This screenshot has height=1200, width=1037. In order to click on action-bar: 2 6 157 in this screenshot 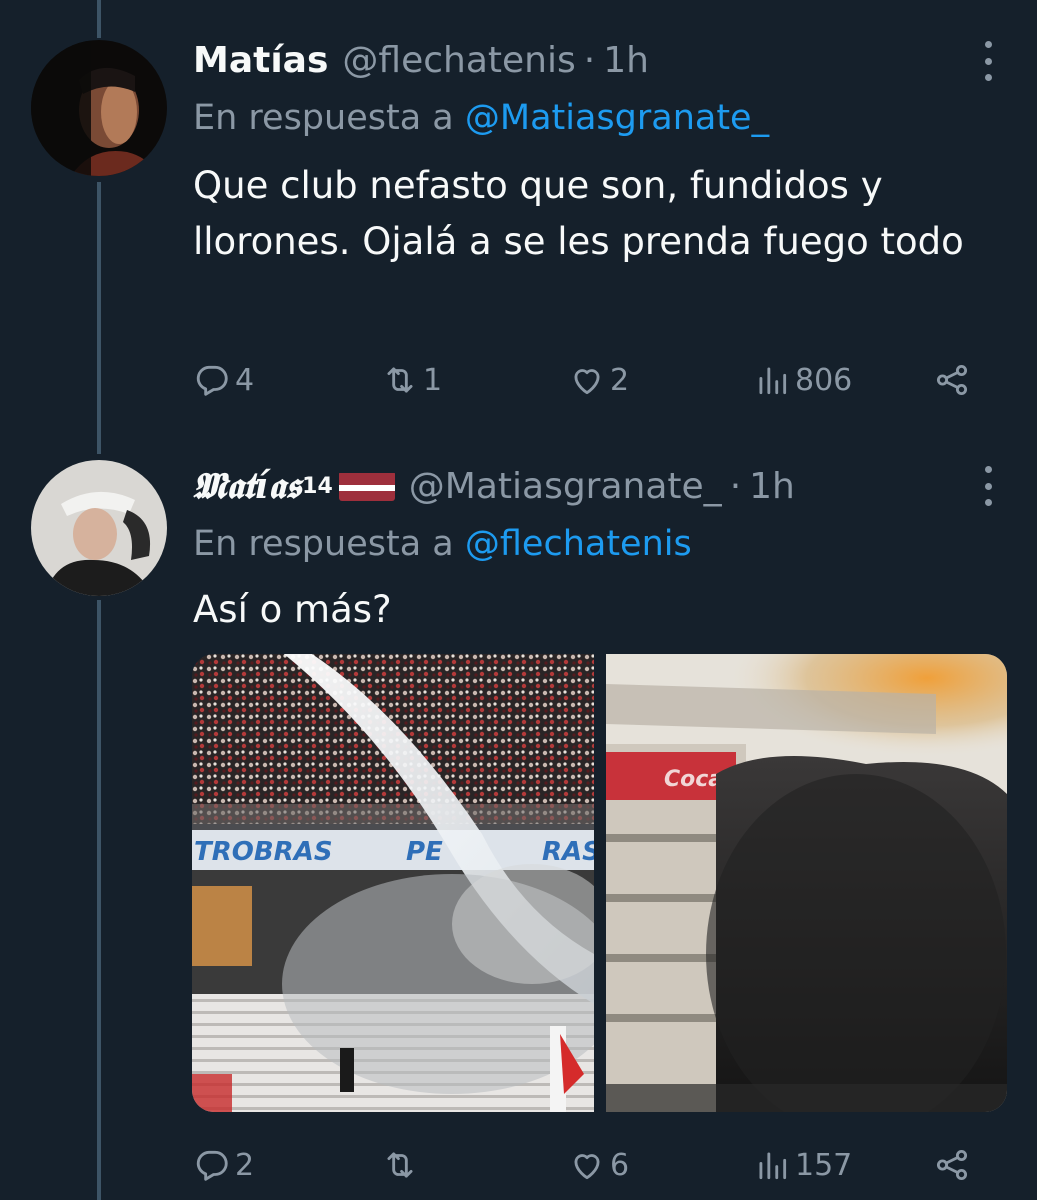, I will do `click(588, 1165)`.